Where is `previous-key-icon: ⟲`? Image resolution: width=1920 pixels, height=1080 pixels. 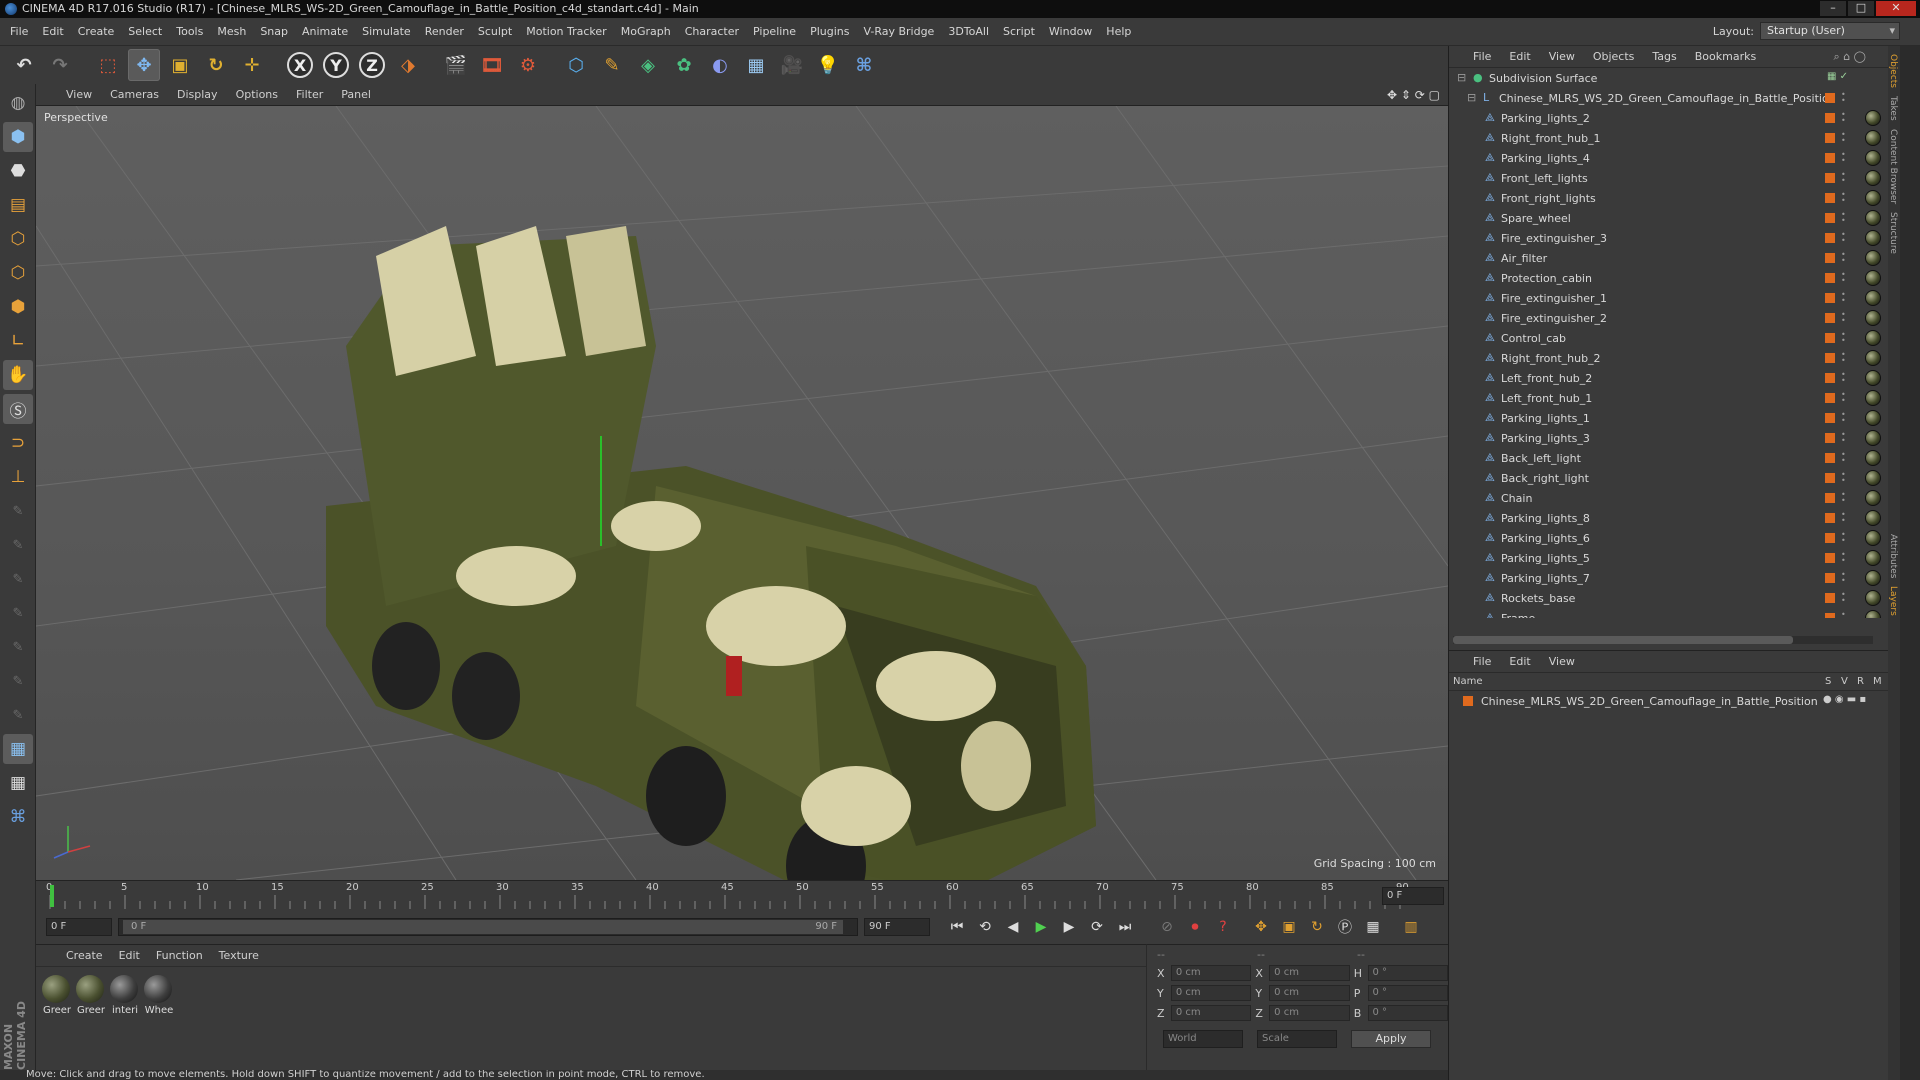
previous-key-icon: ⟲ is located at coordinates (985, 927).